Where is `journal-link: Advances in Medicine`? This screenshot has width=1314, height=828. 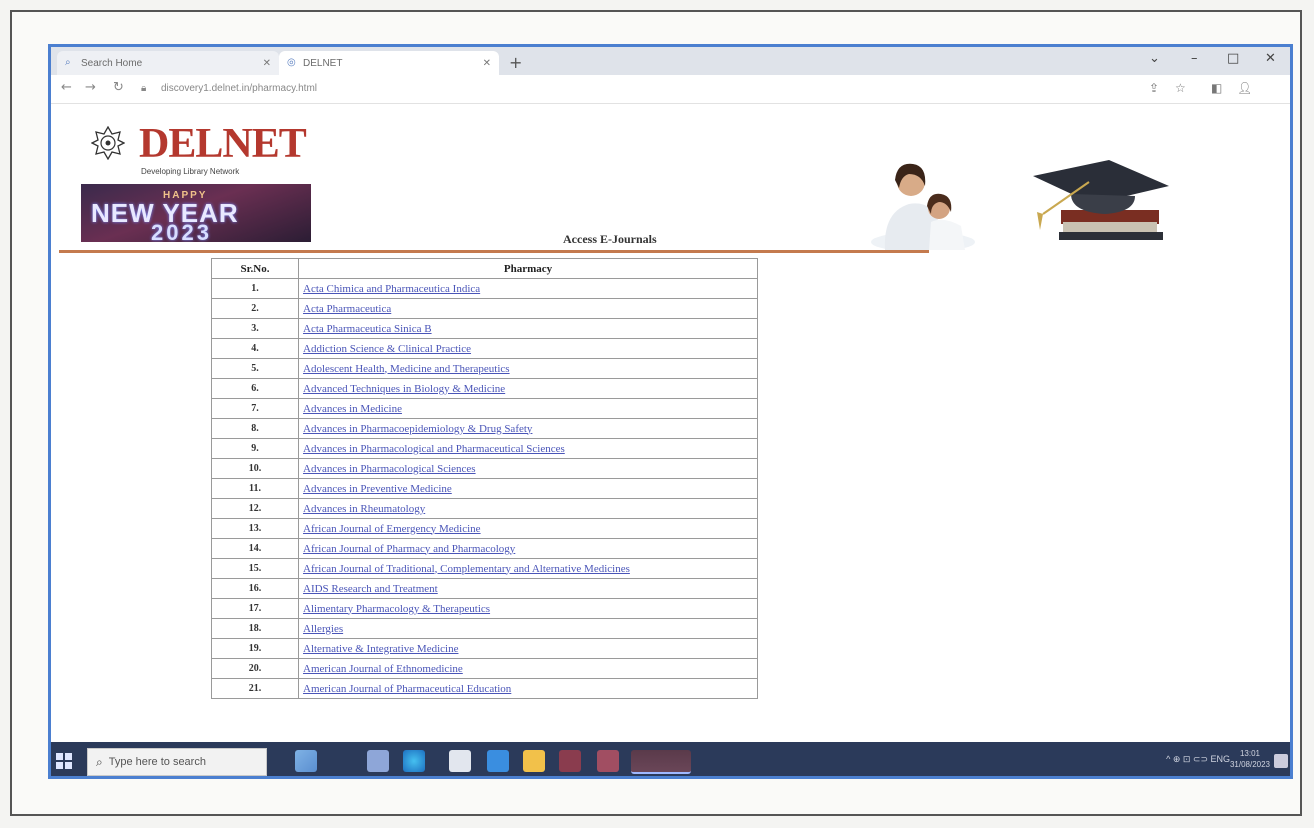 journal-link: Advances in Medicine is located at coordinates (352, 409).